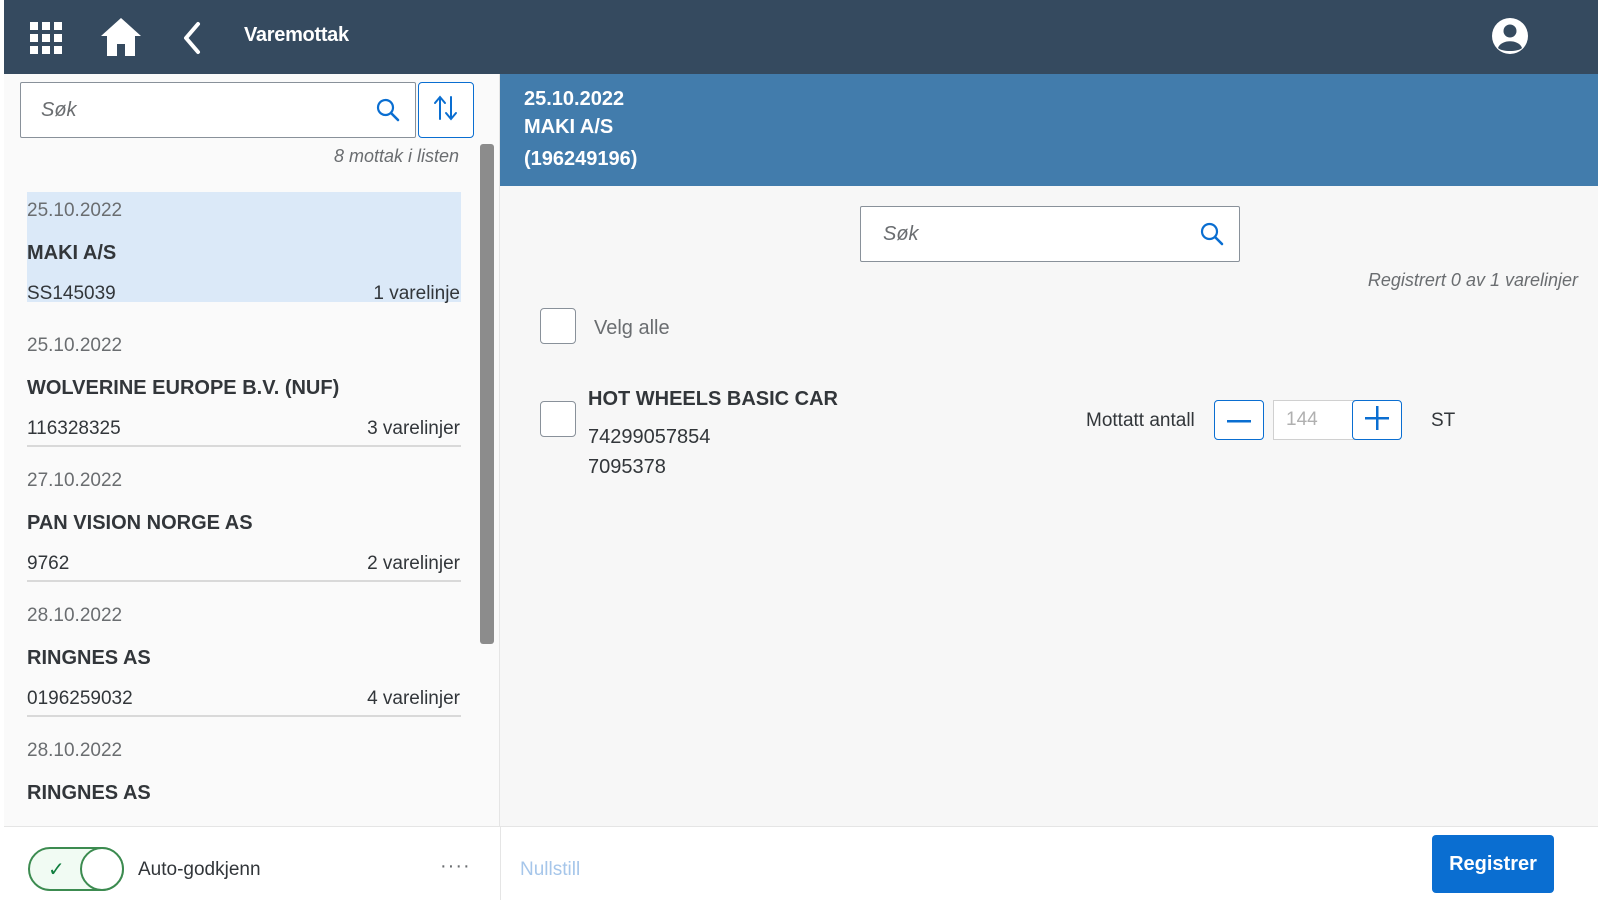 Image resolution: width=1600 pixels, height=900 pixels. What do you see at coordinates (218, 110) in the screenshot?
I see `master-search-input: Søk` at bounding box center [218, 110].